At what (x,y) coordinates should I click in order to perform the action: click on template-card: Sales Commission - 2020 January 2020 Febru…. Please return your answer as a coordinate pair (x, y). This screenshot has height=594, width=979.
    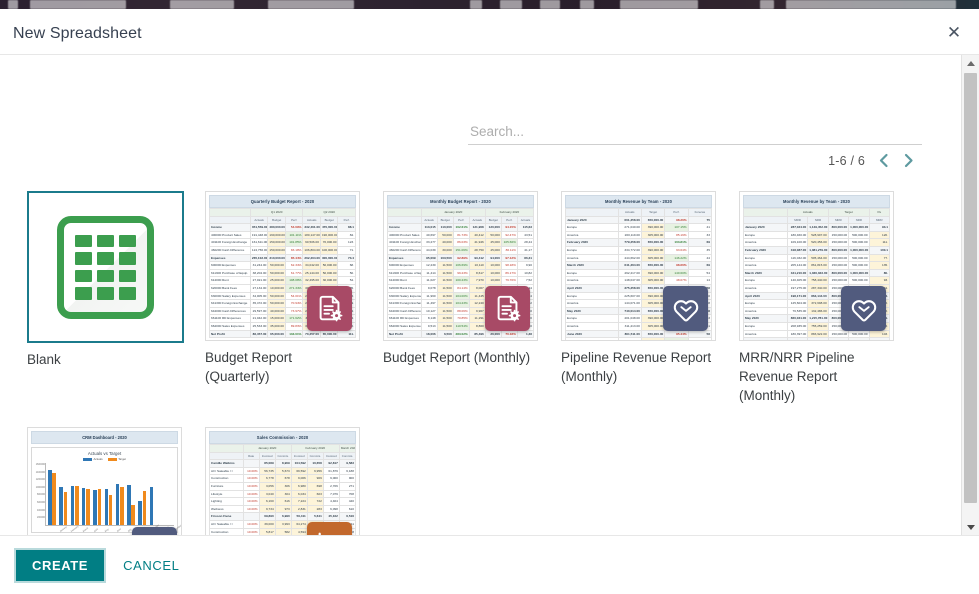
    Looking at the image, I should click on (286, 481).